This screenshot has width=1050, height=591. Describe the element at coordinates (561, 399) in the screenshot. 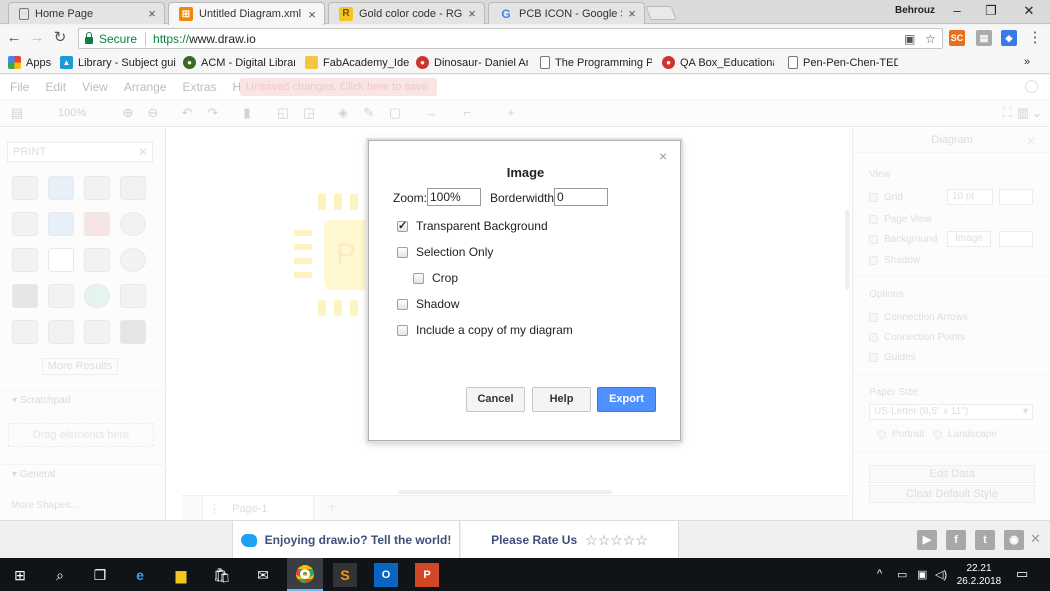

I see `help-button: Help` at that location.